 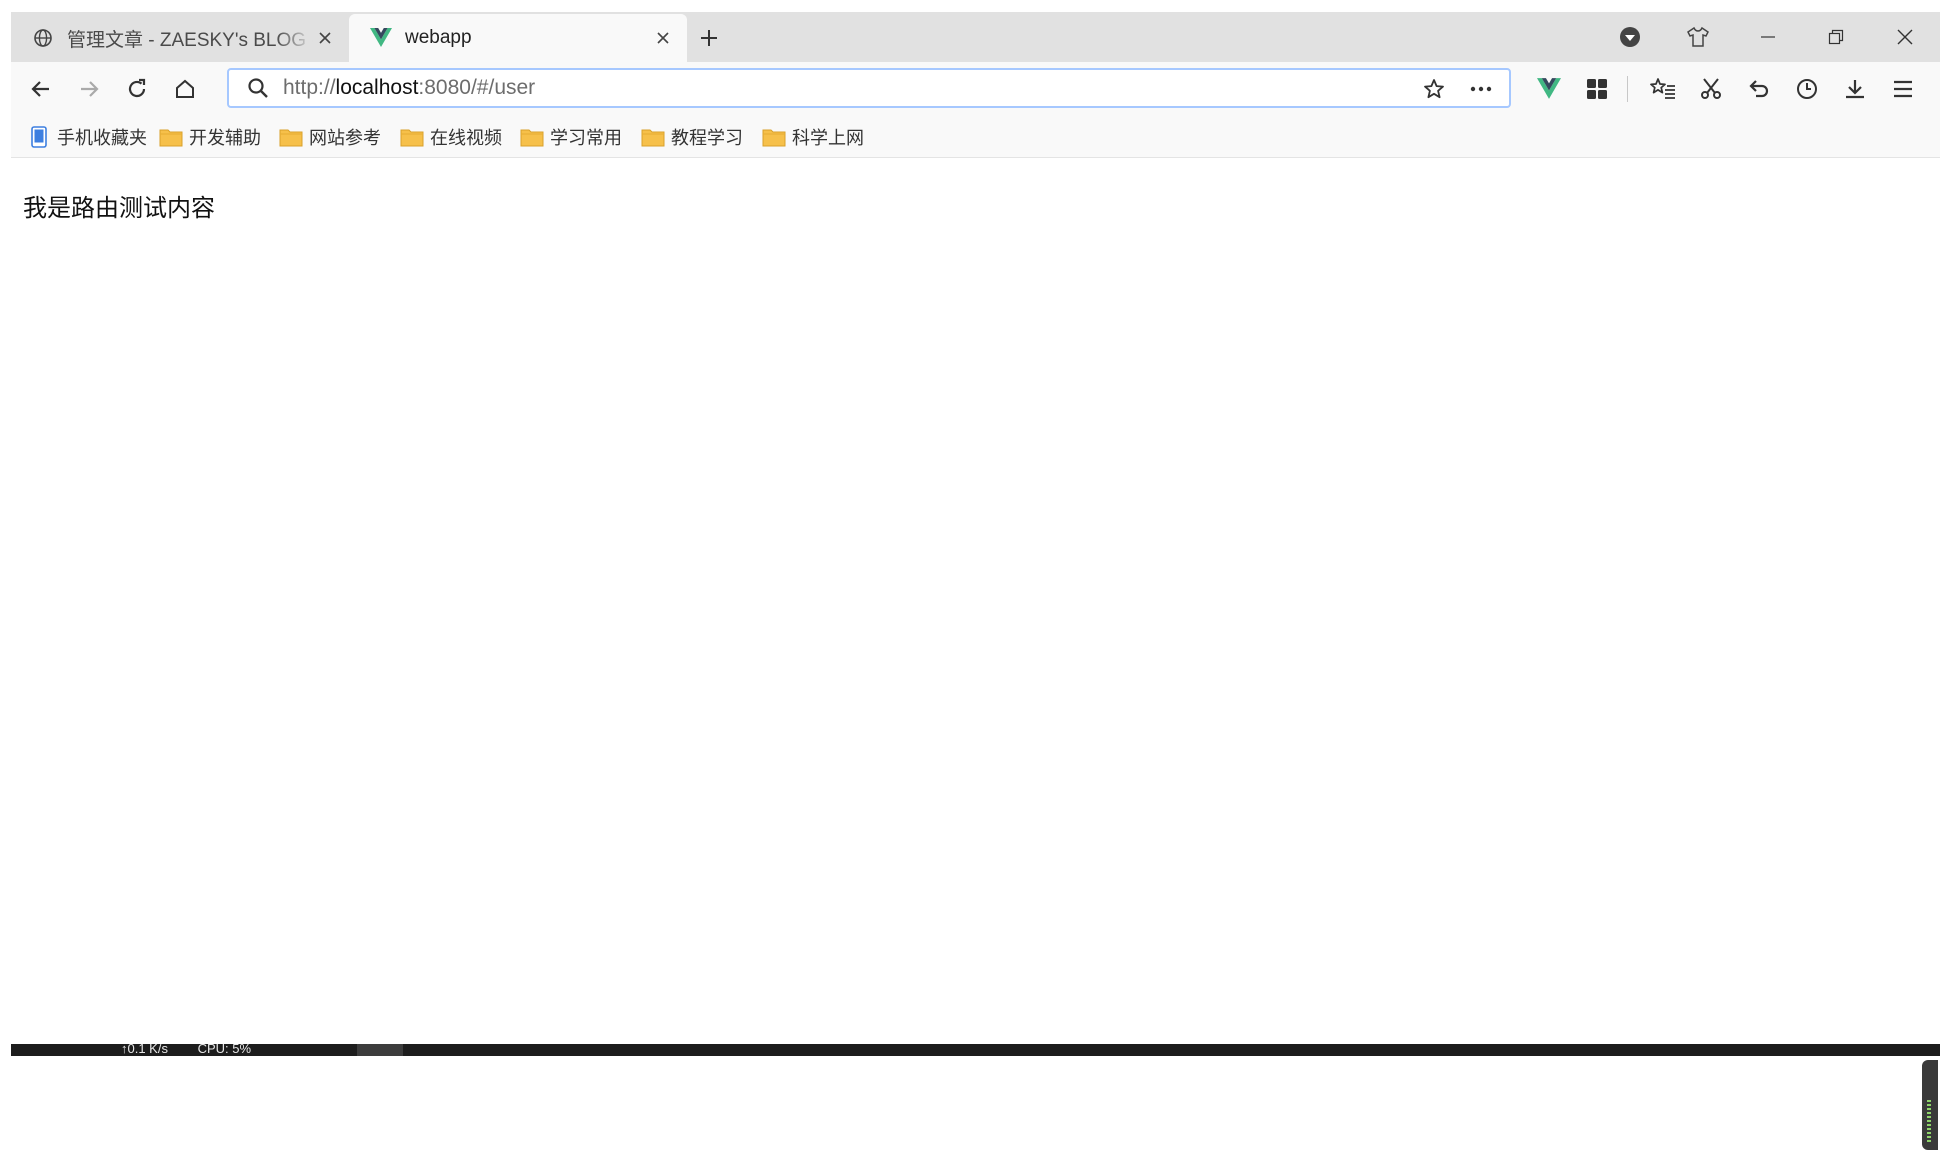 I want to click on search-icon, so click(x=258, y=88).